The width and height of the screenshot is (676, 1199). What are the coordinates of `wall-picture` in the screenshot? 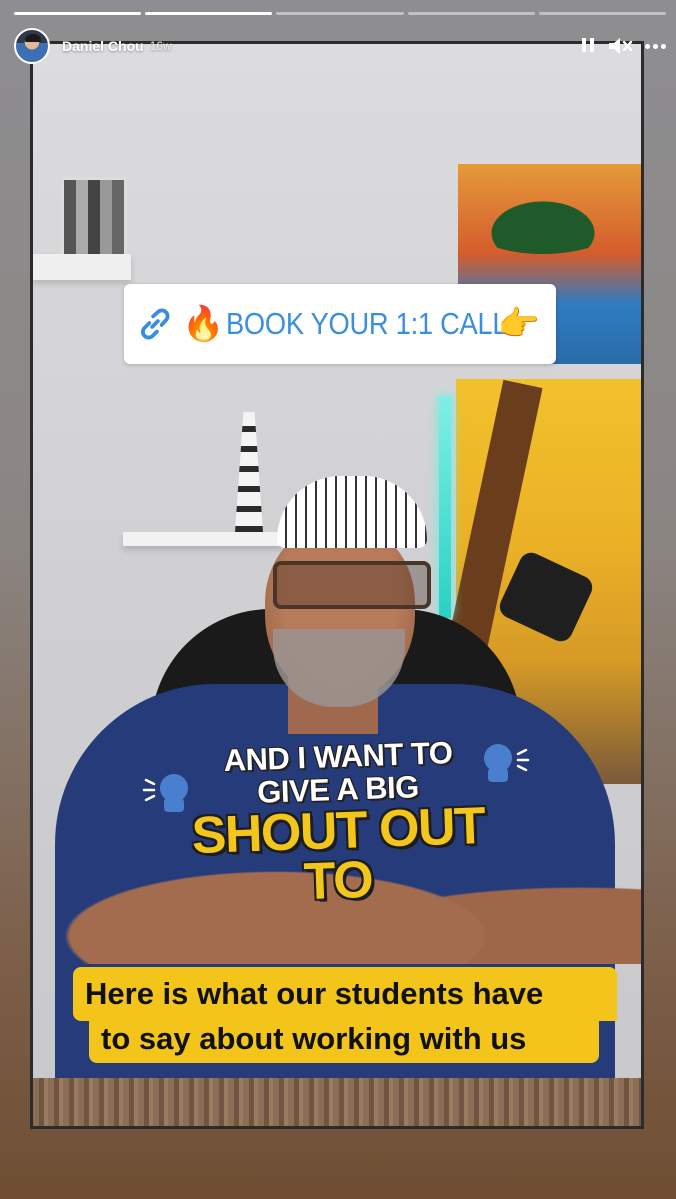 It's located at (94, 217).